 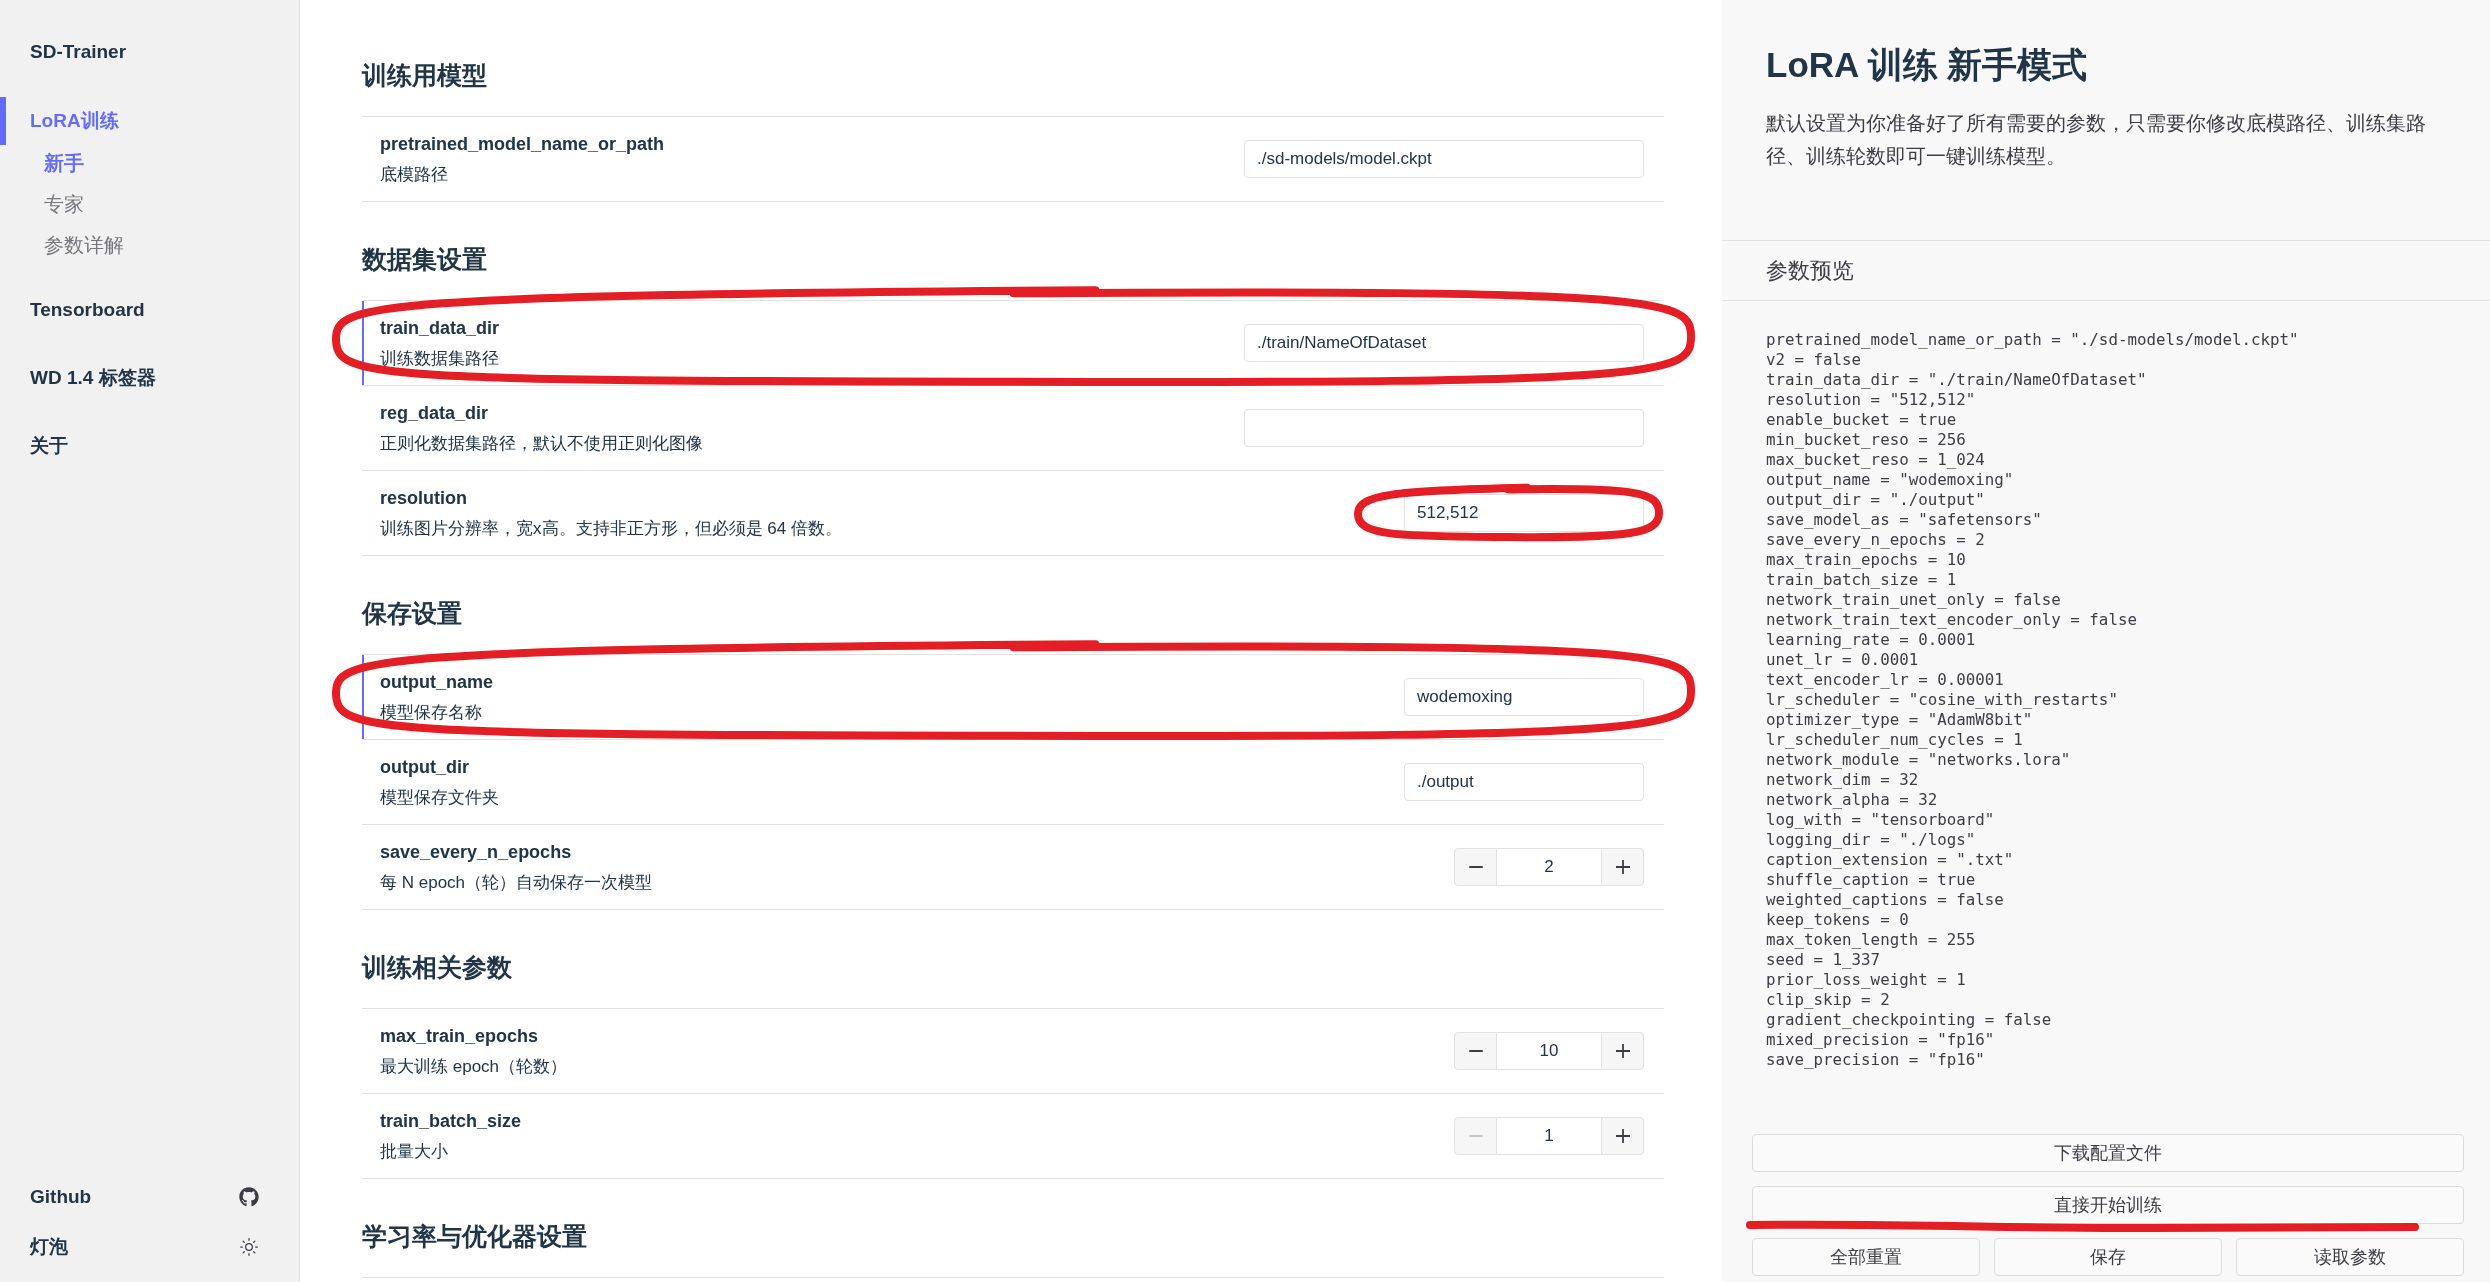 I want to click on config-line: save_every_n_epochs = 2, so click(x=1875, y=540).